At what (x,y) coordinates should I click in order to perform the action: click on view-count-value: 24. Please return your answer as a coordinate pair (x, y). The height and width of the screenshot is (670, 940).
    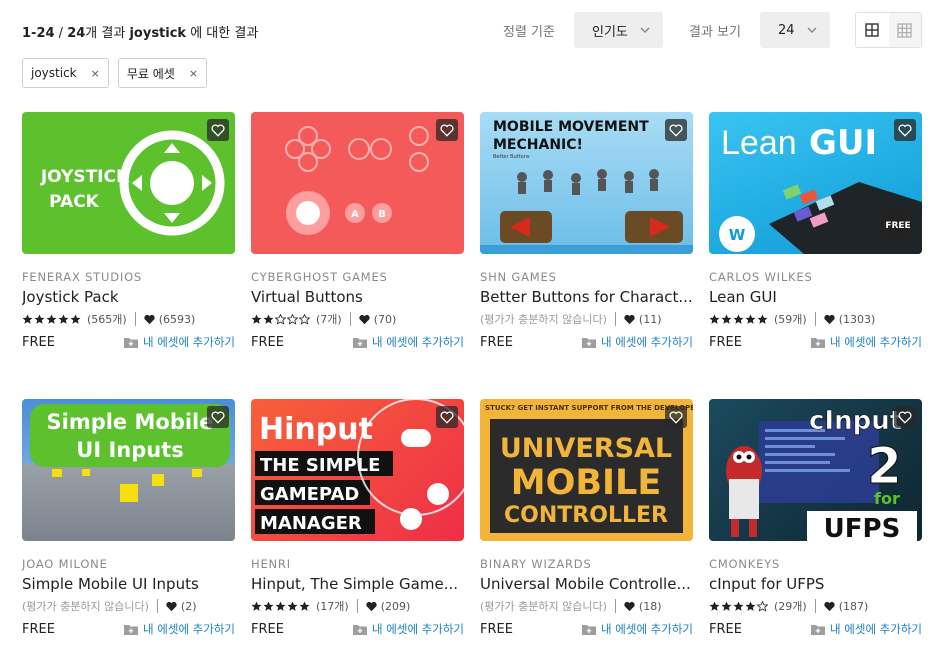
    Looking at the image, I should click on (786, 30).